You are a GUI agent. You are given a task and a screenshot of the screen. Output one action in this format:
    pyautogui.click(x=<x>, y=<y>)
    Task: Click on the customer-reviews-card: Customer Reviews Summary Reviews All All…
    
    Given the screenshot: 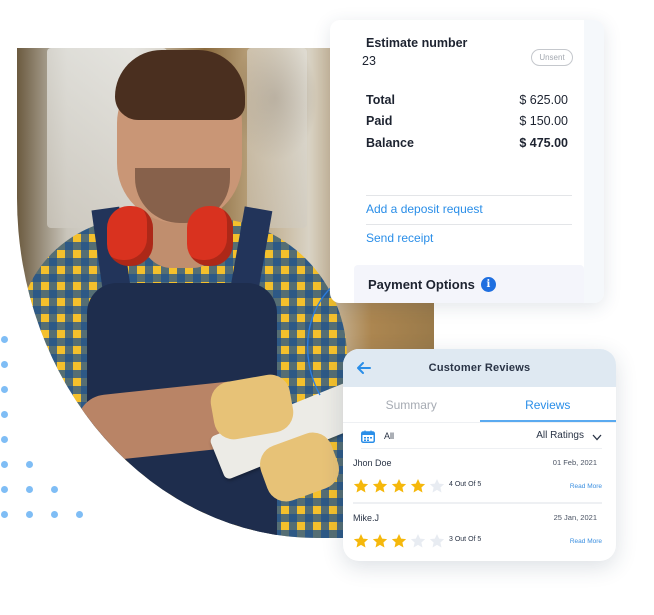 What is the action you would take?
    pyautogui.click(x=479, y=455)
    